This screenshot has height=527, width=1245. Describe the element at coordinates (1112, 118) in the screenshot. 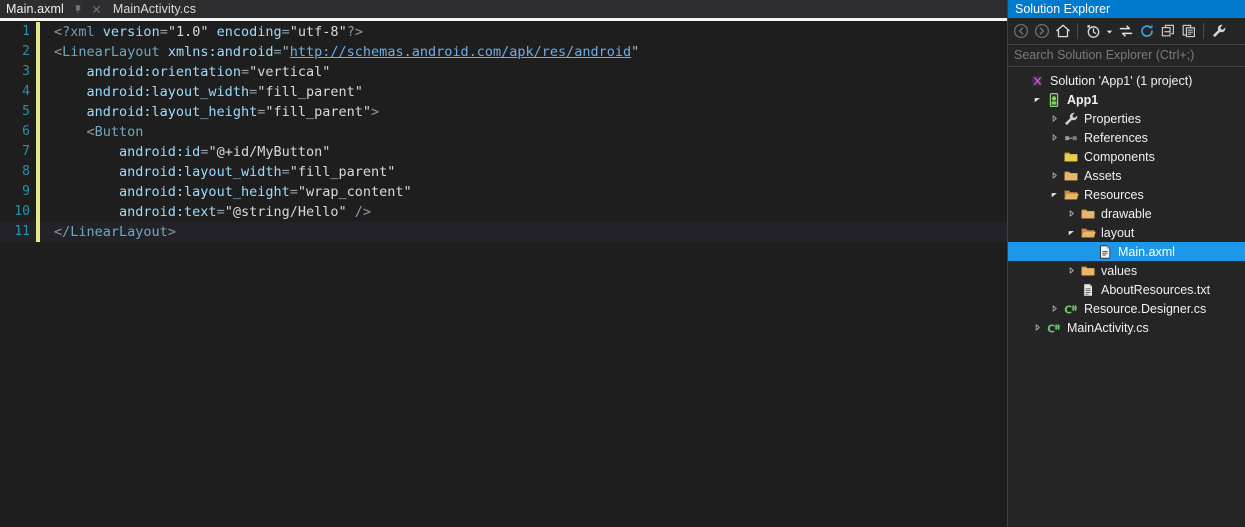

I see `tree-item-label: Properties` at that location.